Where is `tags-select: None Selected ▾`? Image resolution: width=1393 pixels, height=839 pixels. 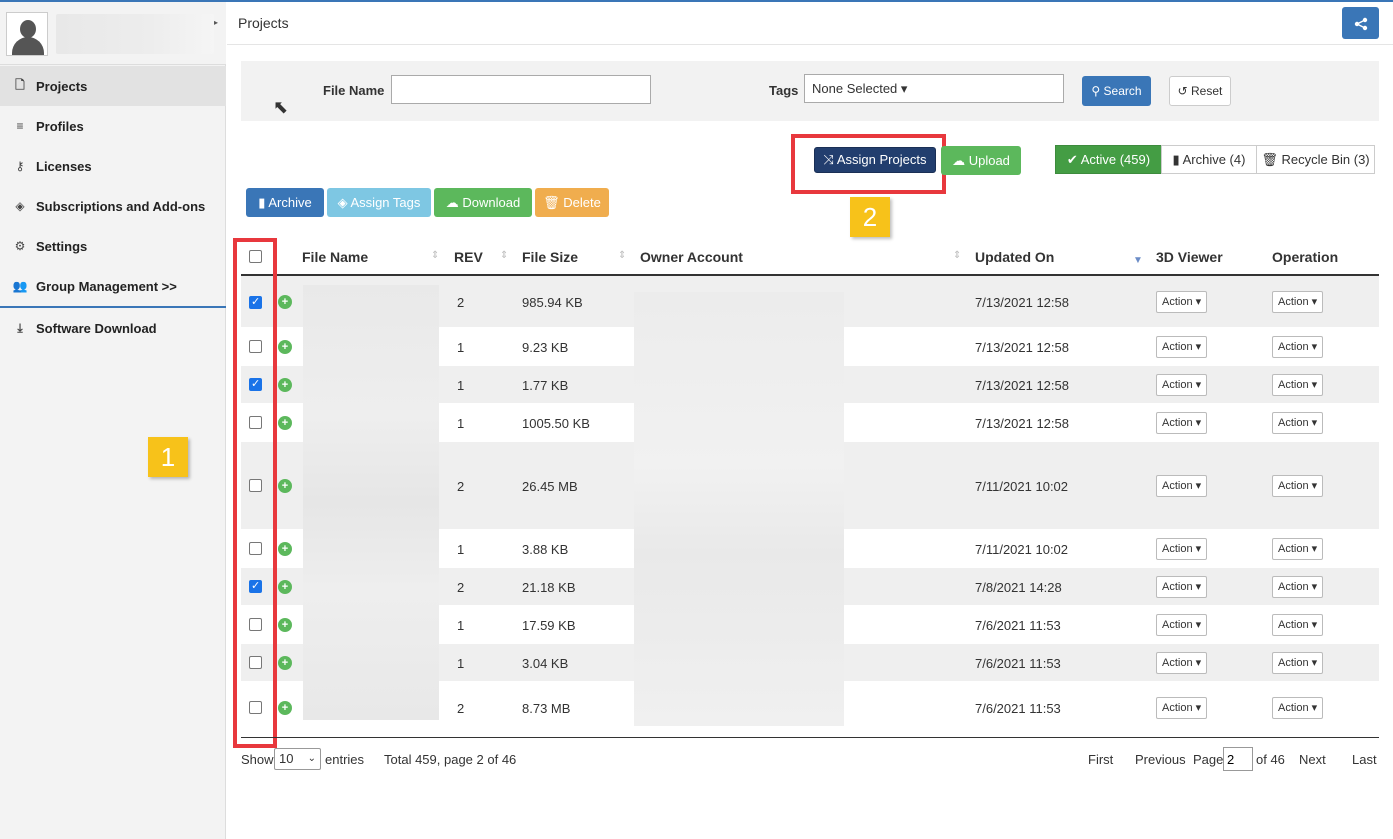
tags-select: None Selected ▾ is located at coordinates (934, 88).